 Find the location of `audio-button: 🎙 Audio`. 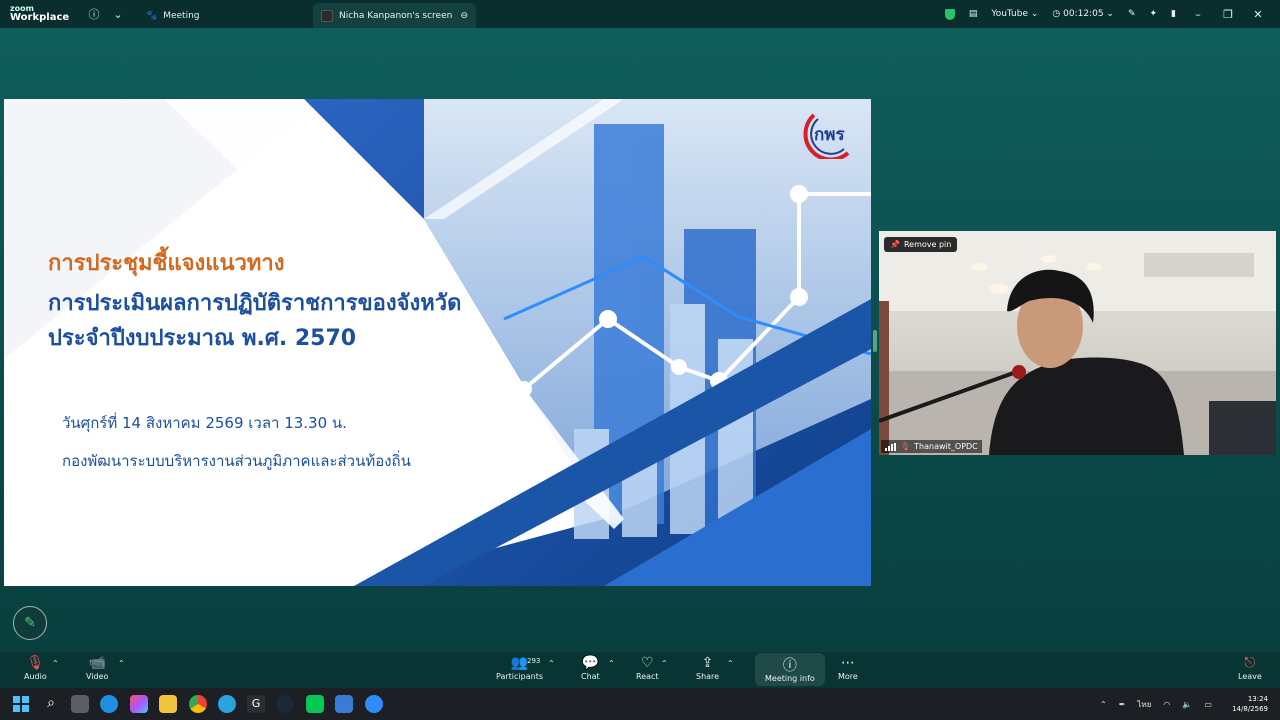

audio-button: 🎙 Audio is located at coordinates (35, 667).